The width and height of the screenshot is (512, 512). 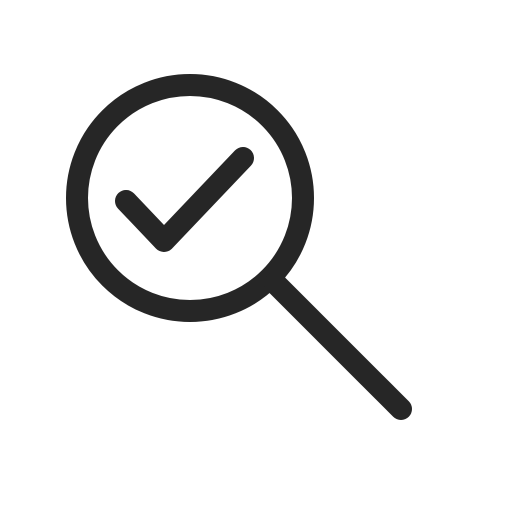 What do you see at coordinates (338, 346) in the screenshot?
I see `magnifier-handle-icon` at bounding box center [338, 346].